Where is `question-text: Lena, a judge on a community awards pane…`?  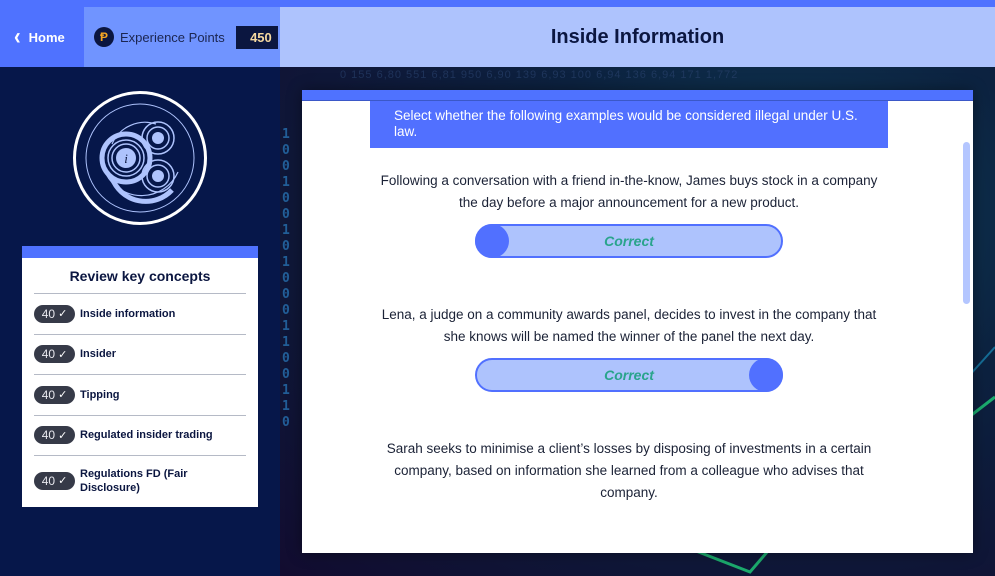 question-text: Lena, a judge on a community awards pane… is located at coordinates (629, 325).